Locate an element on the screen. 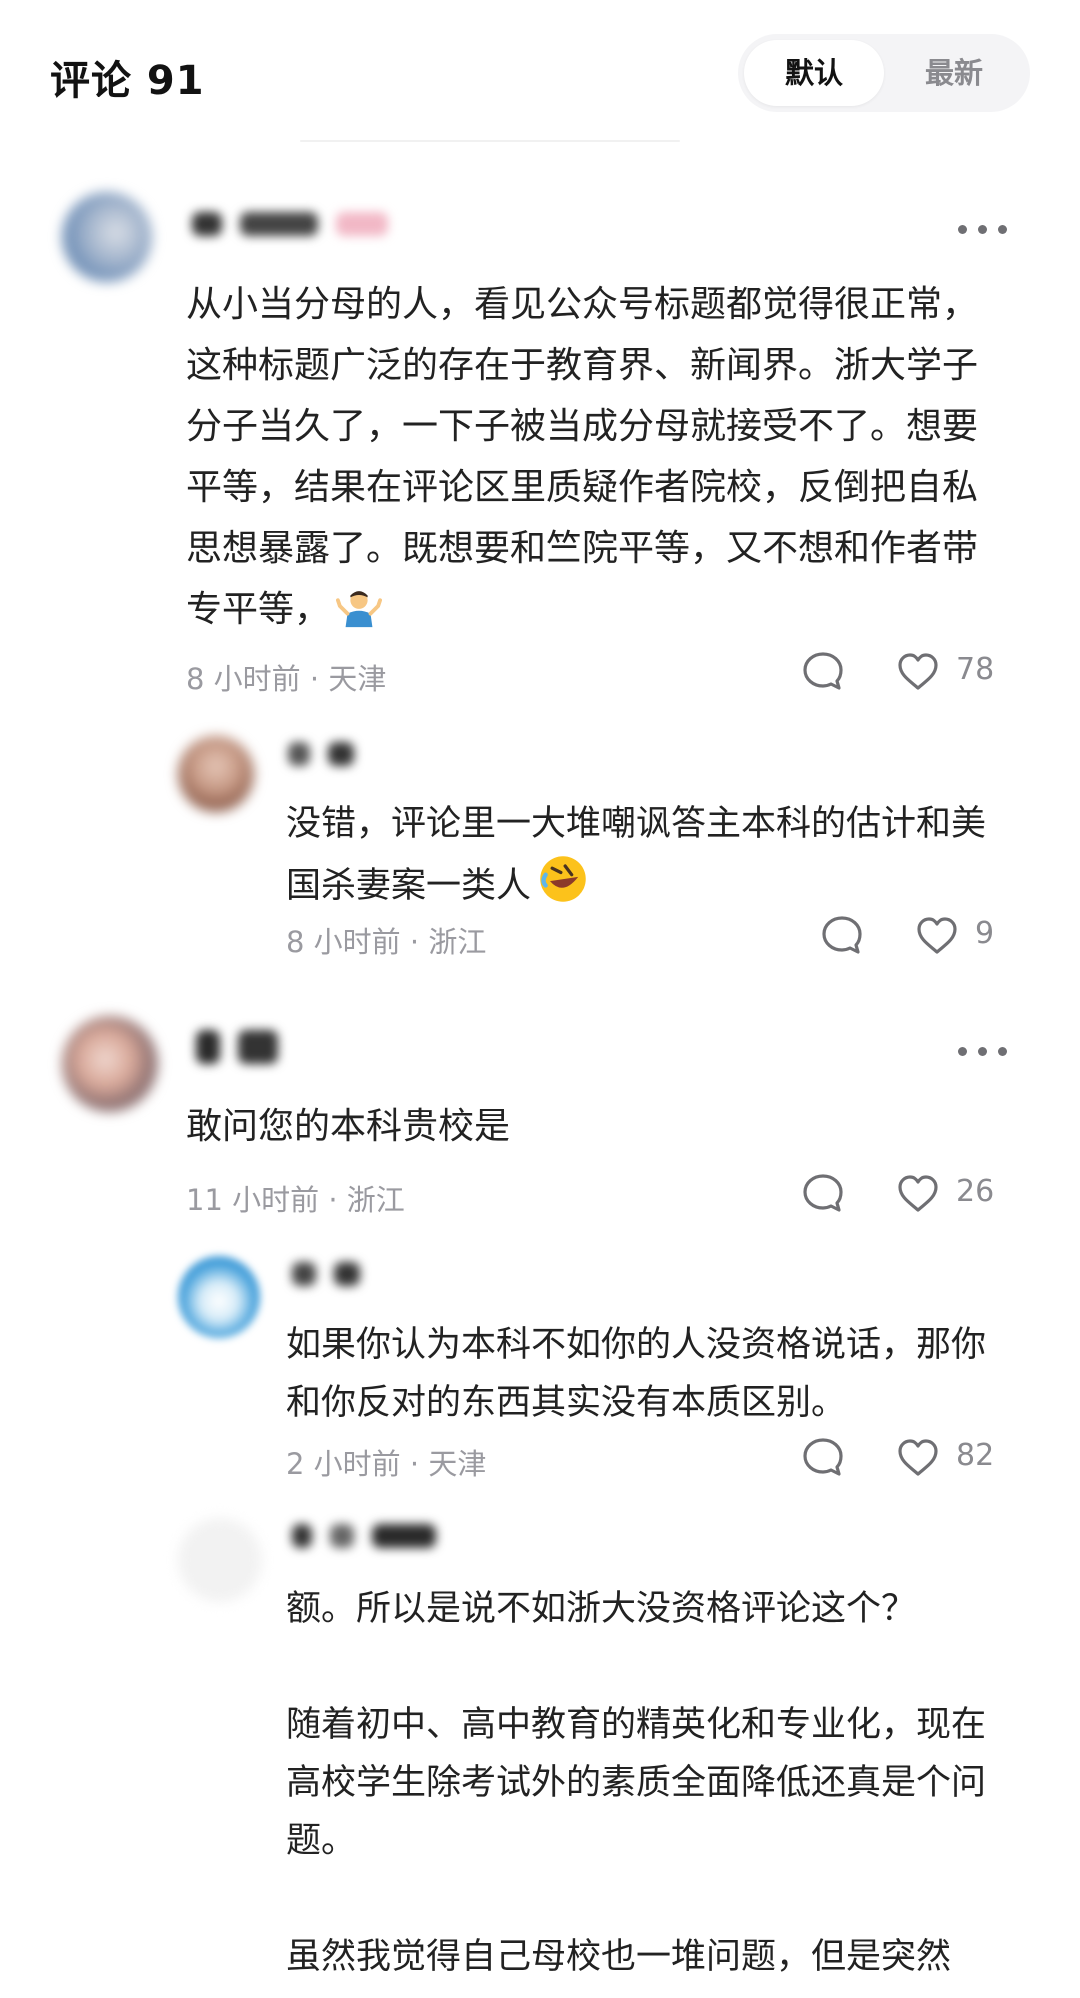 The image size is (1080, 1998). reply-text: 如果你认为本科不如你的人没资格说话，那你和你反对的东西其实没有本质区别。 is located at coordinates (636, 1374).